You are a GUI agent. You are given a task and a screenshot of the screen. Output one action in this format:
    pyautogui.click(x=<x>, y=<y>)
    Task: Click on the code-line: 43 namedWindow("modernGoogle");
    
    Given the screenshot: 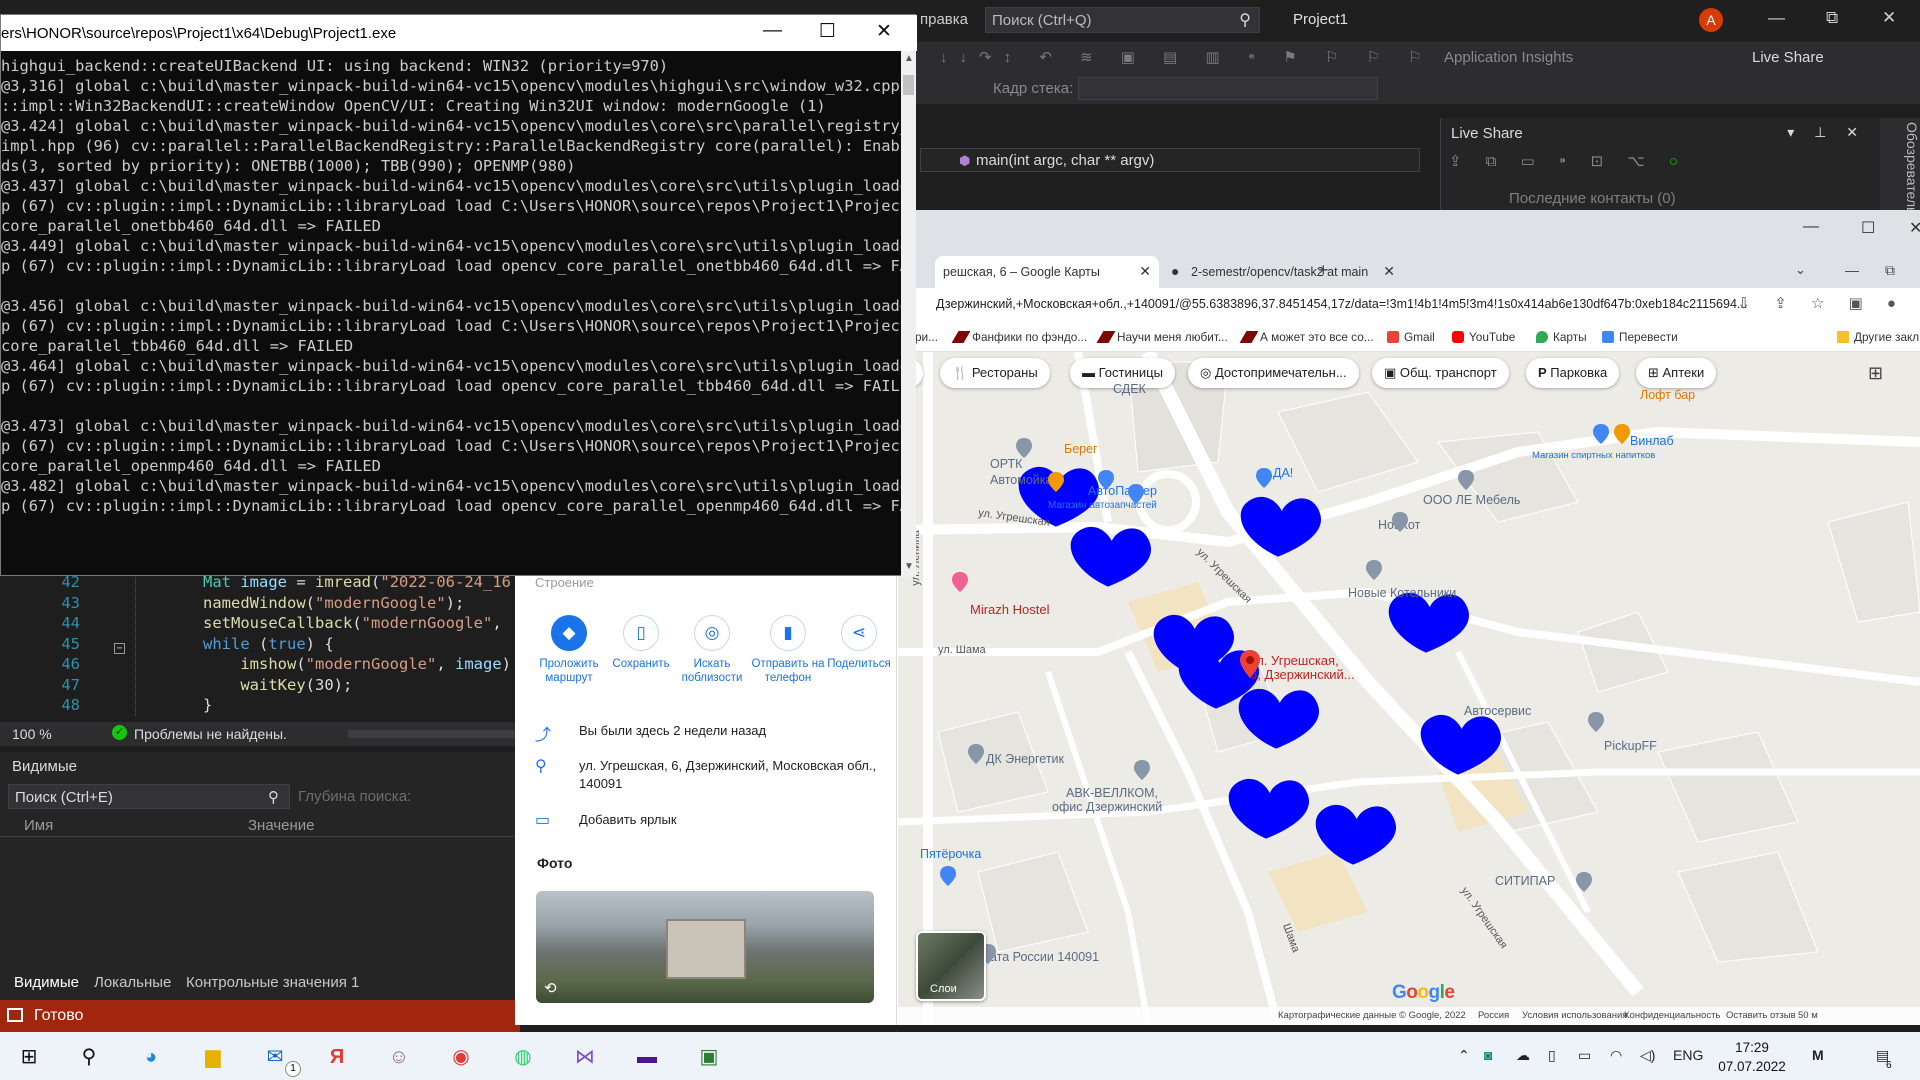 What is the action you would take?
    pyautogui.click(x=260, y=604)
    